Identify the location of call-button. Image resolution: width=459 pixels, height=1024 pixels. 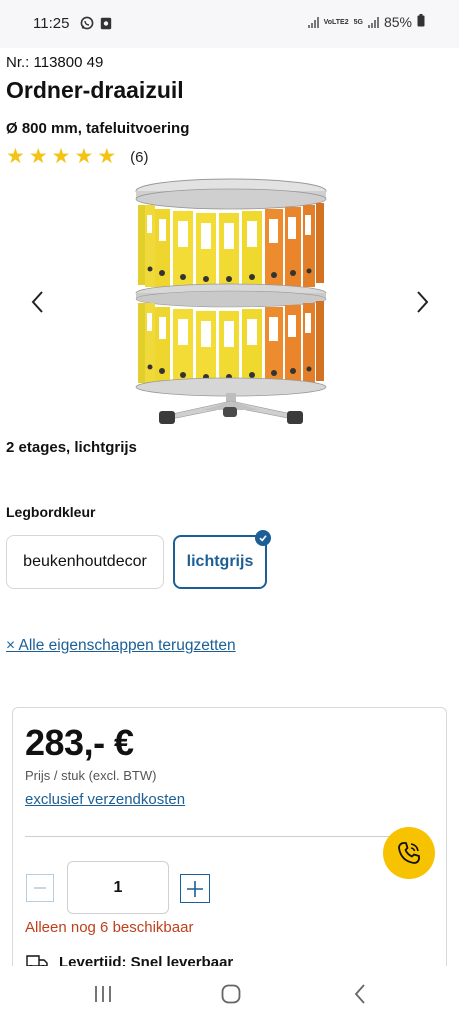
(409, 853).